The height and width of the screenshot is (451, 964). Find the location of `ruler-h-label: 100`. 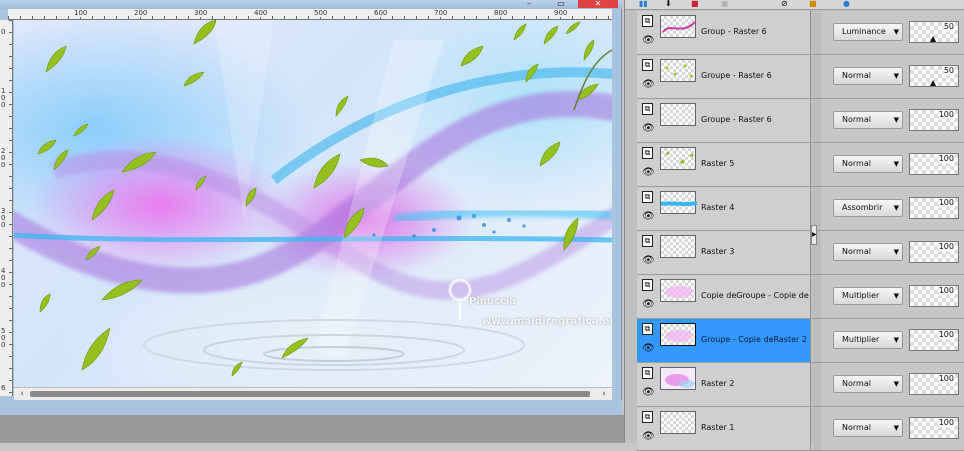

ruler-h-label: 100 is located at coordinates (81, 13).